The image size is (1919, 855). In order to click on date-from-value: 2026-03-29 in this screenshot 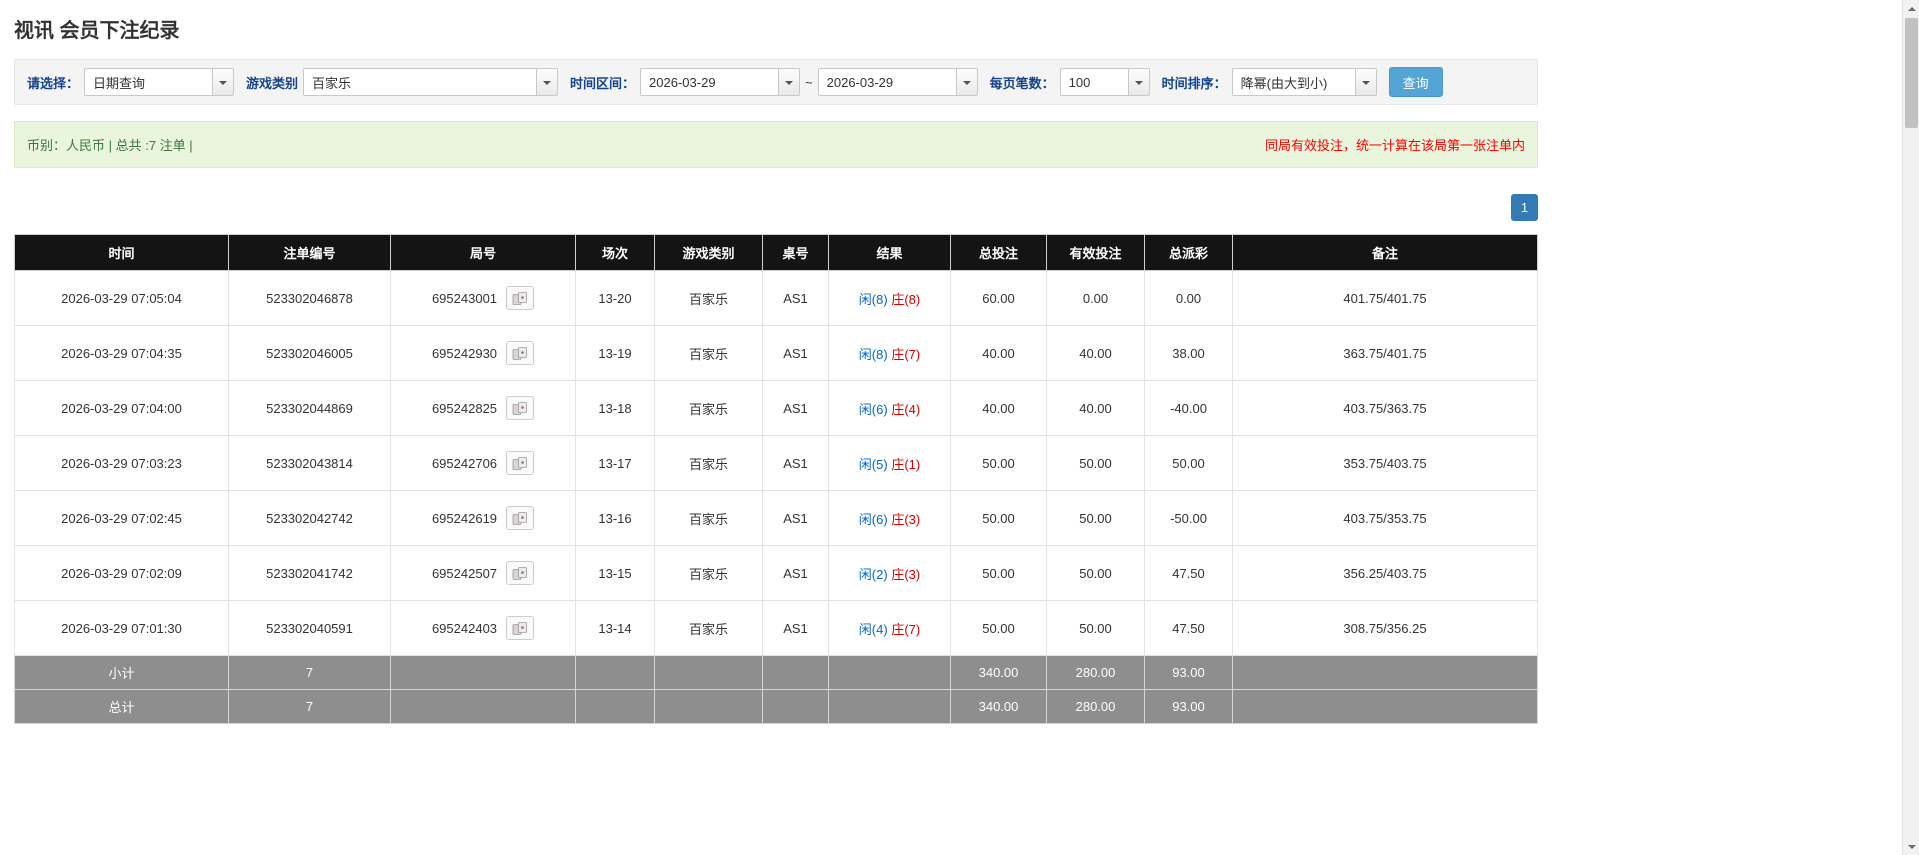, I will do `click(682, 82)`.